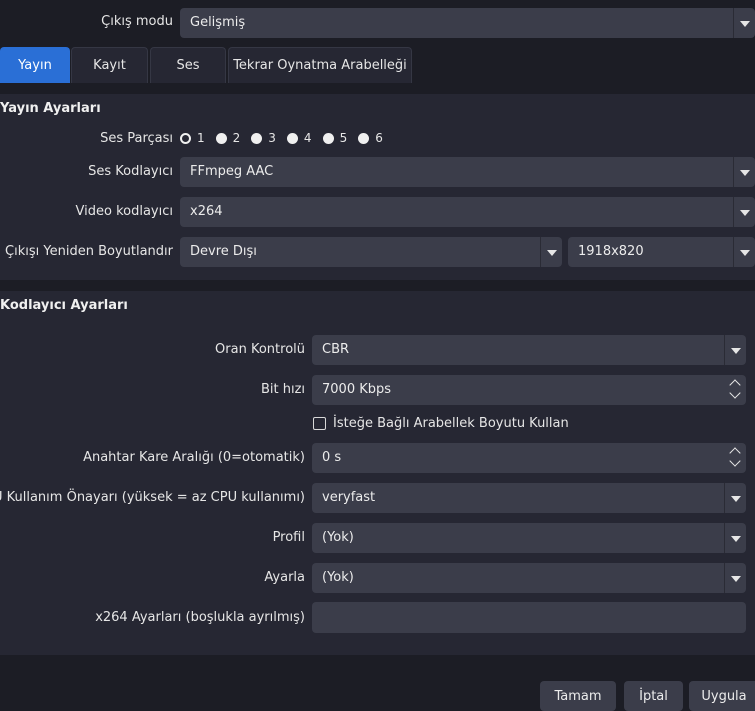 The height and width of the screenshot is (711, 755). What do you see at coordinates (332, 457) in the screenshot?
I see `keyframe-value: 0 s` at bounding box center [332, 457].